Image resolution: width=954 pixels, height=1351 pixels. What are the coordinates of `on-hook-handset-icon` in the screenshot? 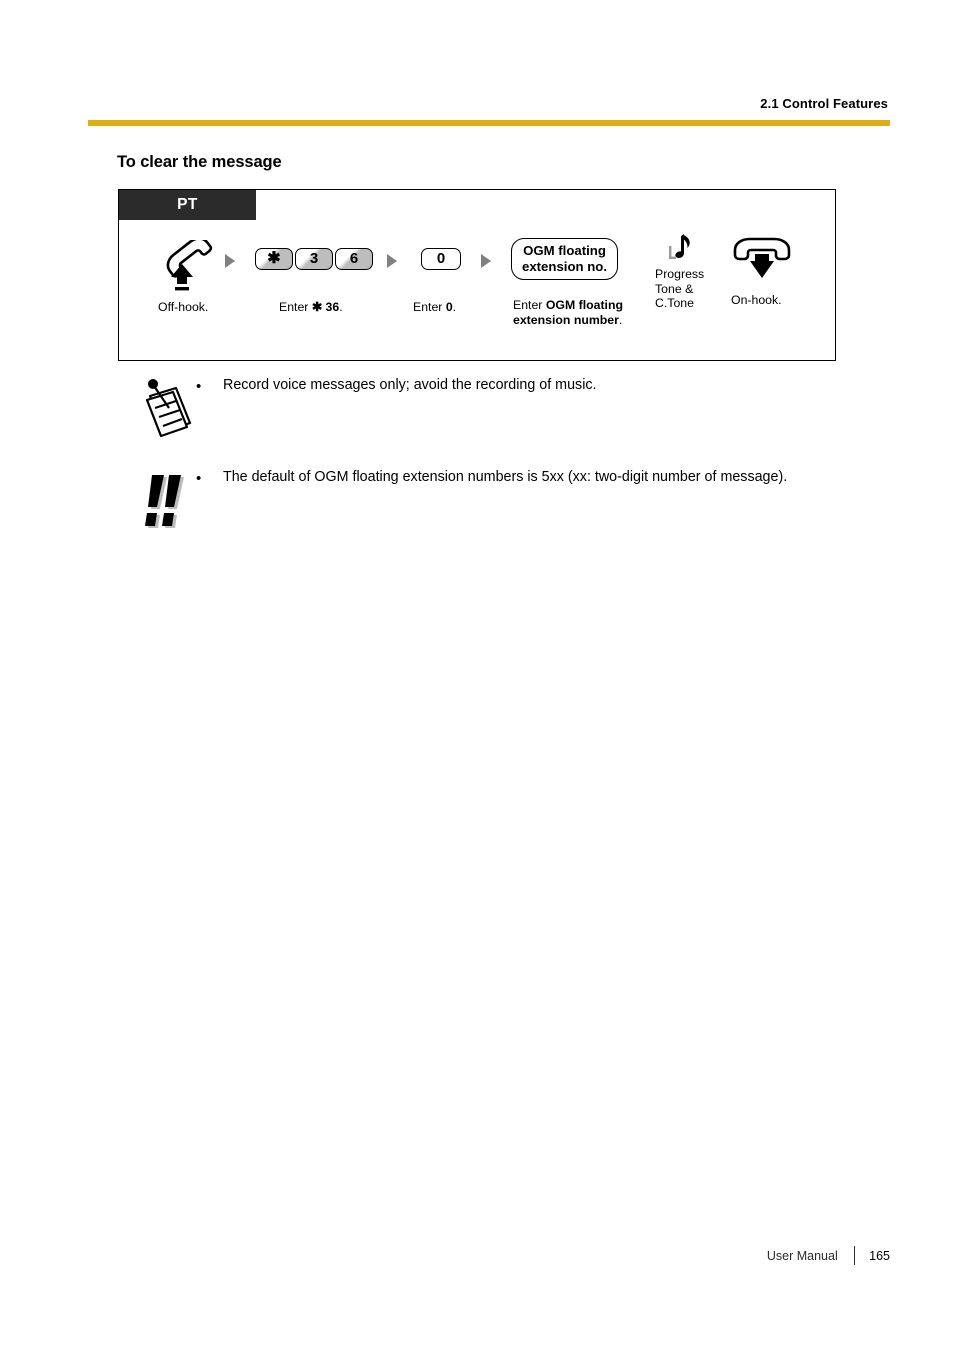 It's located at (762, 261).